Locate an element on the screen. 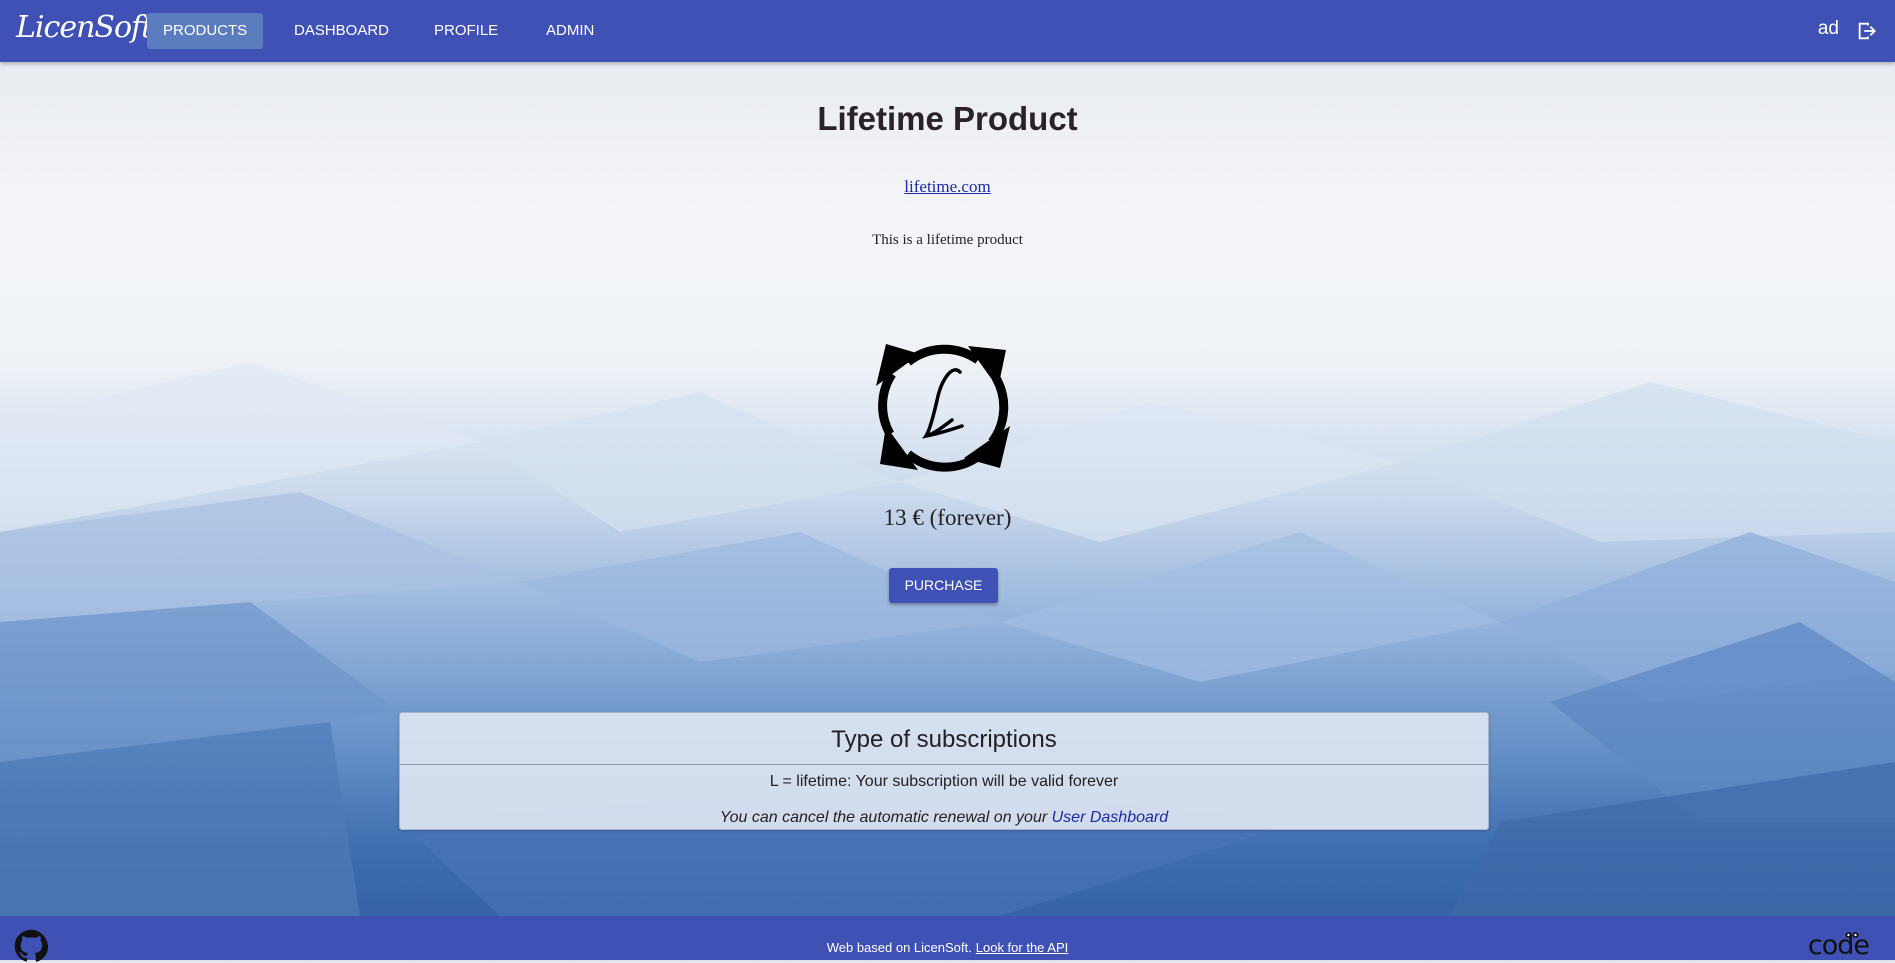 Image resolution: width=1895 pixels, height=963 pixels. nav-item-profile: PROFILE is located at coordinates (466, 31).